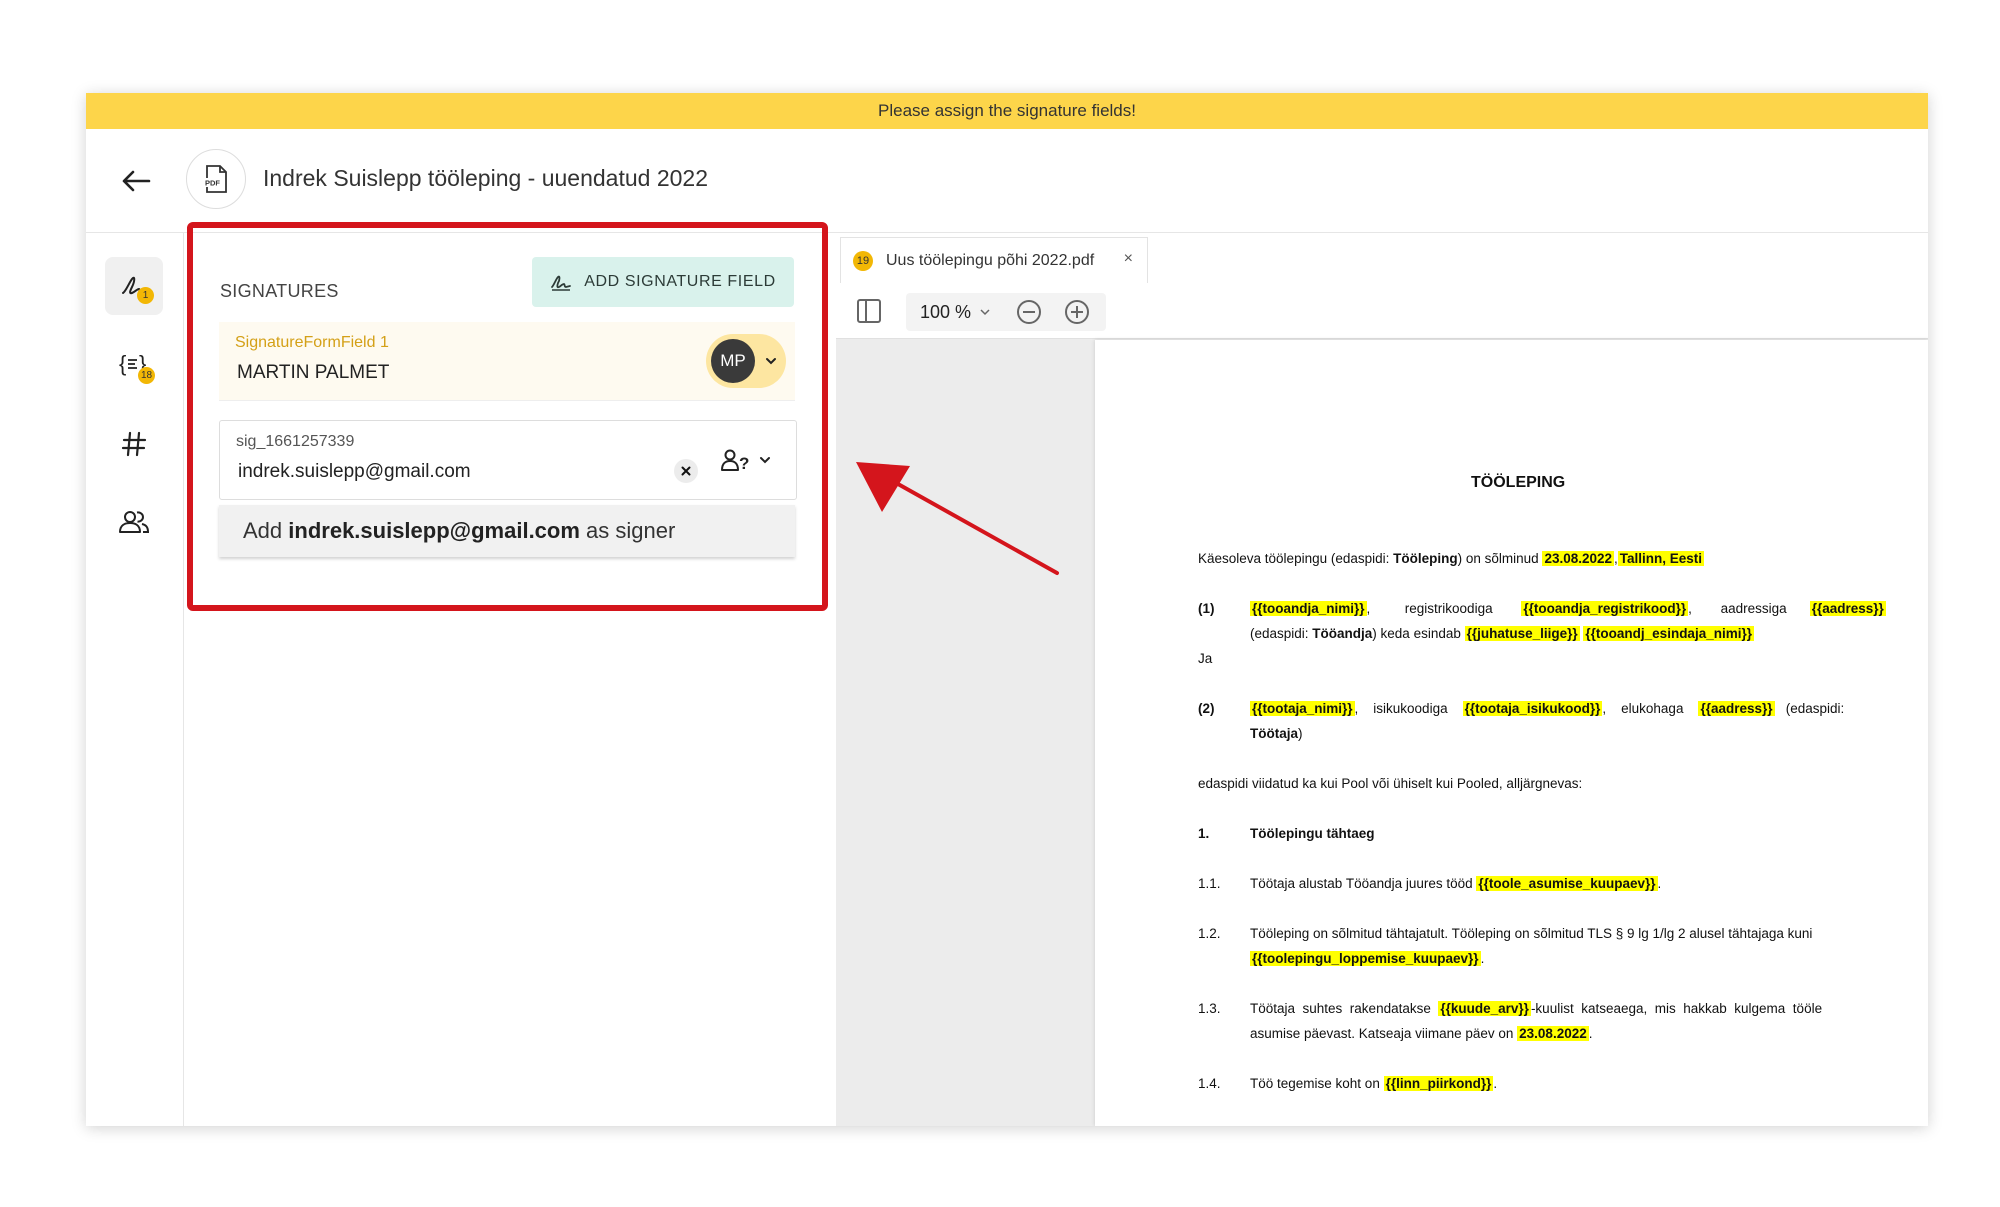 This screenshot has height=1207, width=2000. Describe the element at coordinates (561, 283) in the screenshot. I see `signature-icon` at that location.